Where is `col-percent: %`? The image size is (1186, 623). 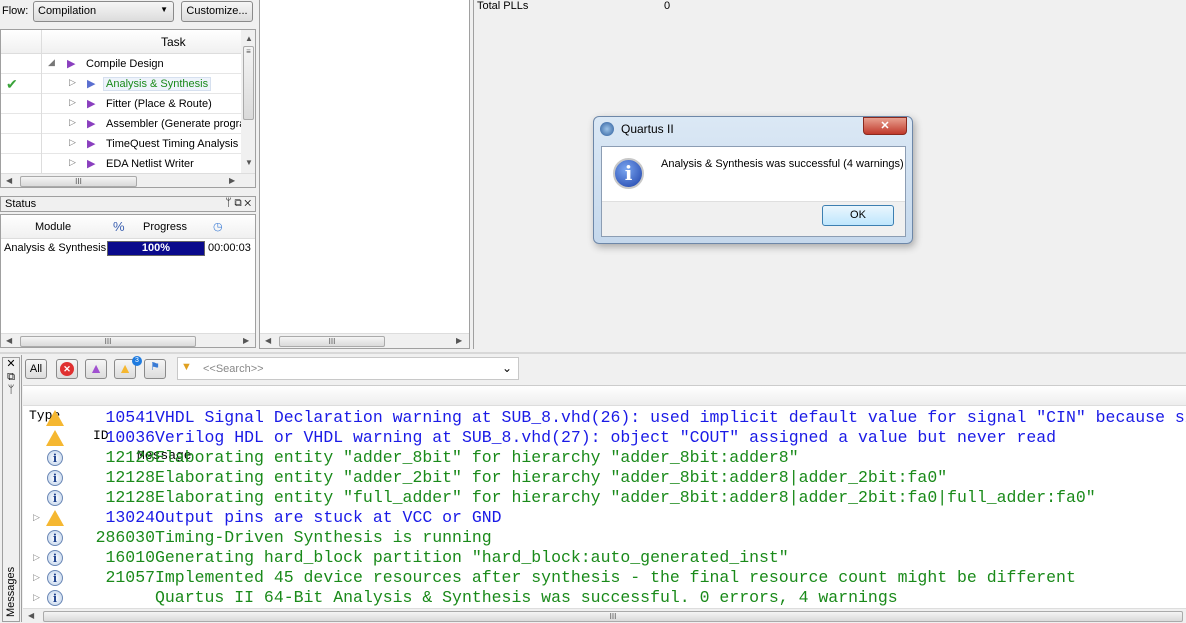
col-percent: % is located at coordinates (119, 226).